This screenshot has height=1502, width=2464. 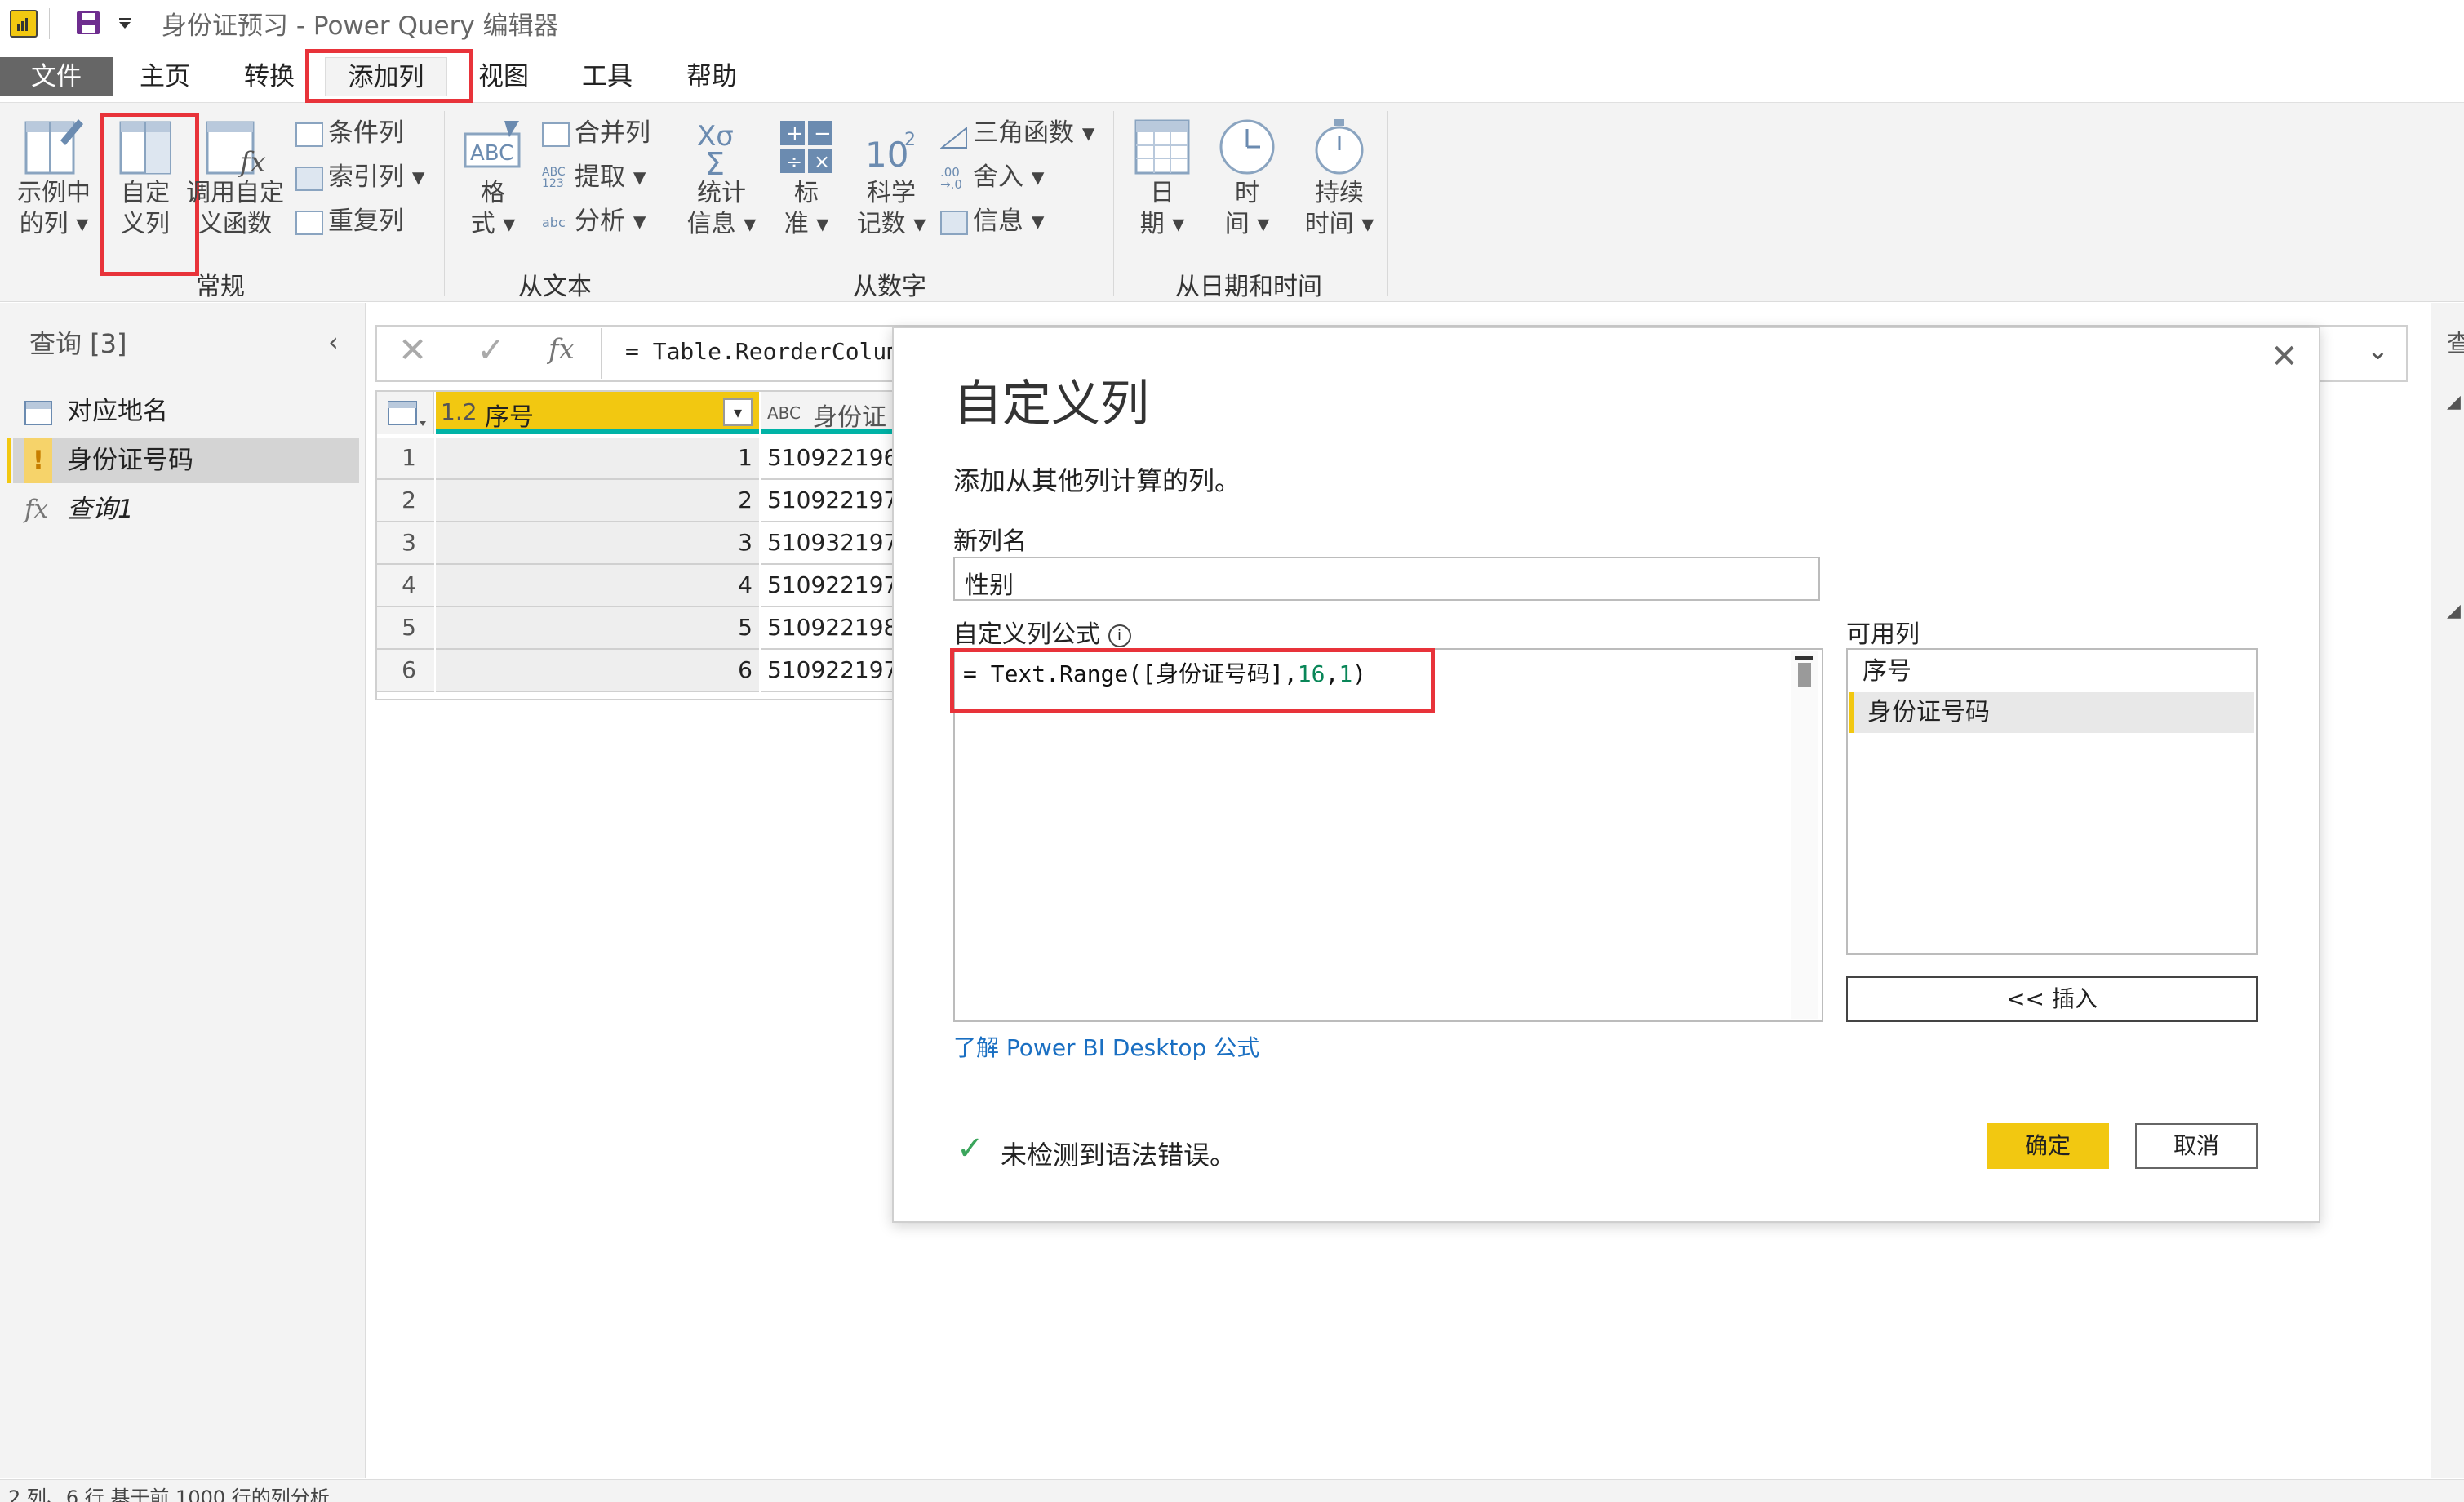 I want to click on formula-text: = Table.ReorderColum, so click(x=762, y=351).